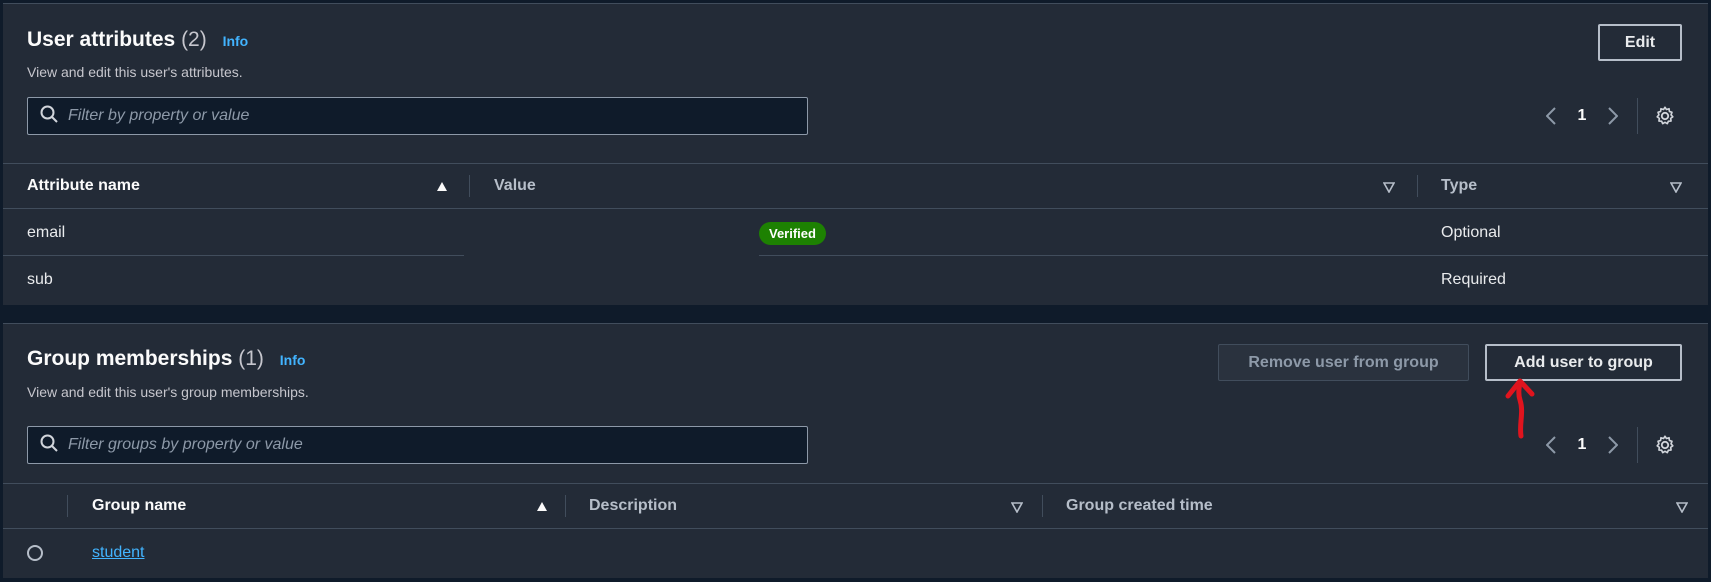 Image resolution: width=1711 pixels, height=582 pixels. What do you see at coordinates (855, 553) in the screenshot?
I see `table-row: student` at bounding box center [855, 553].